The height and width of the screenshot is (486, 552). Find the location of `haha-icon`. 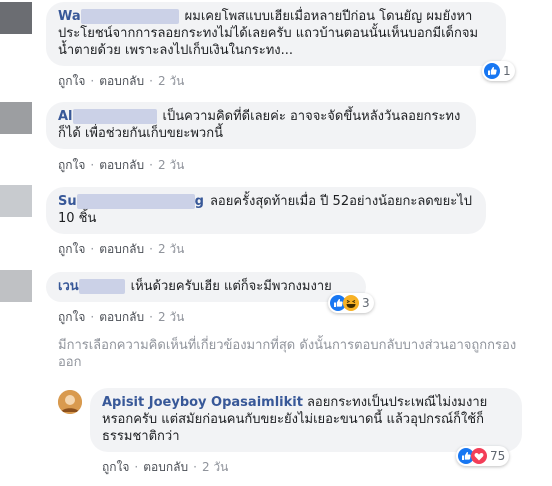

haha-icon is located at coordinates (351, 303).